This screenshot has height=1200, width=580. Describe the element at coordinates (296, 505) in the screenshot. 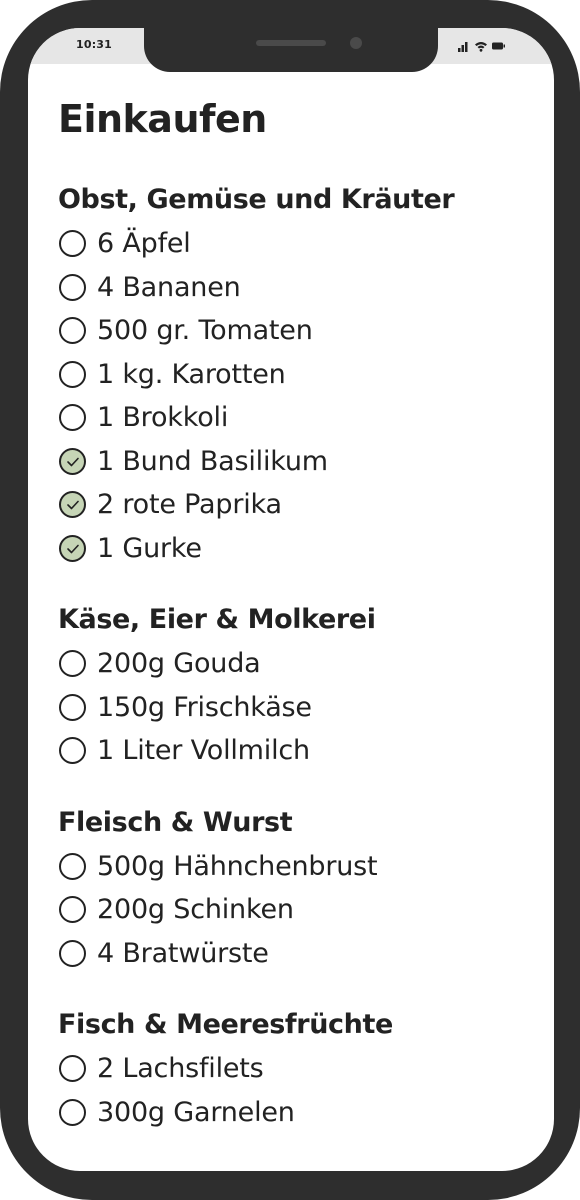

I see `list-item: 2 rote Paprika` at that location.